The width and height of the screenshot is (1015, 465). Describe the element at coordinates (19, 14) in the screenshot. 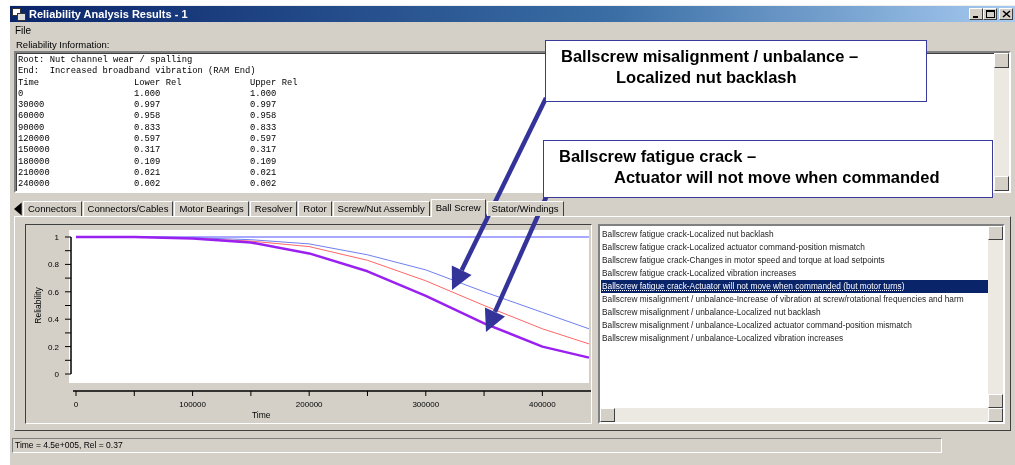

I see `app-icon` at that location.